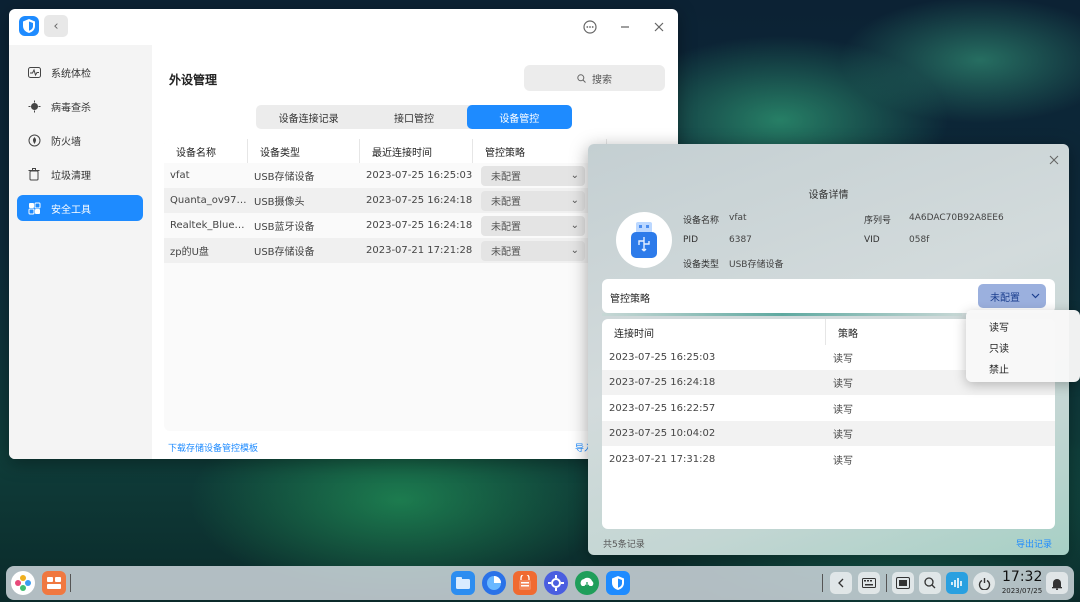  What do you see at coordinates (29, 26) in the screenshot?
I see `security-shield-logo-icon` at bounding box center [29, 26].